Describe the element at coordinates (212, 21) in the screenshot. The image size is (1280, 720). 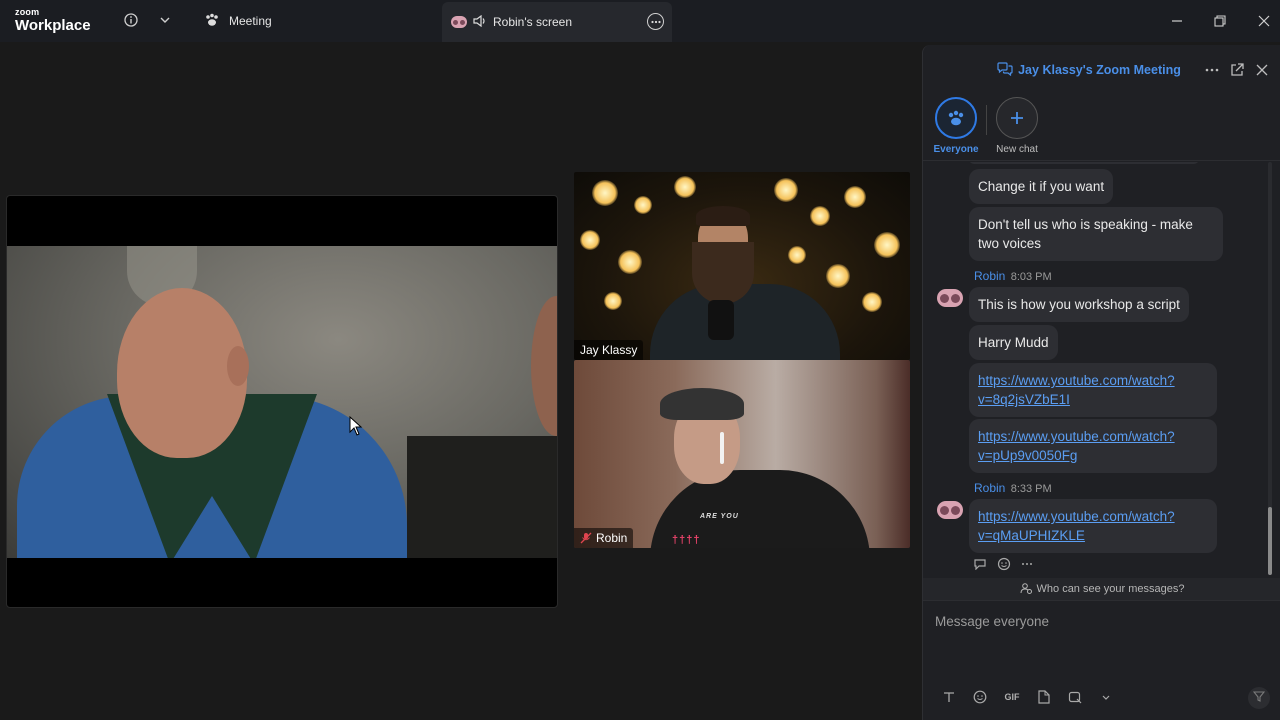
I see `paw-icon` at that location.